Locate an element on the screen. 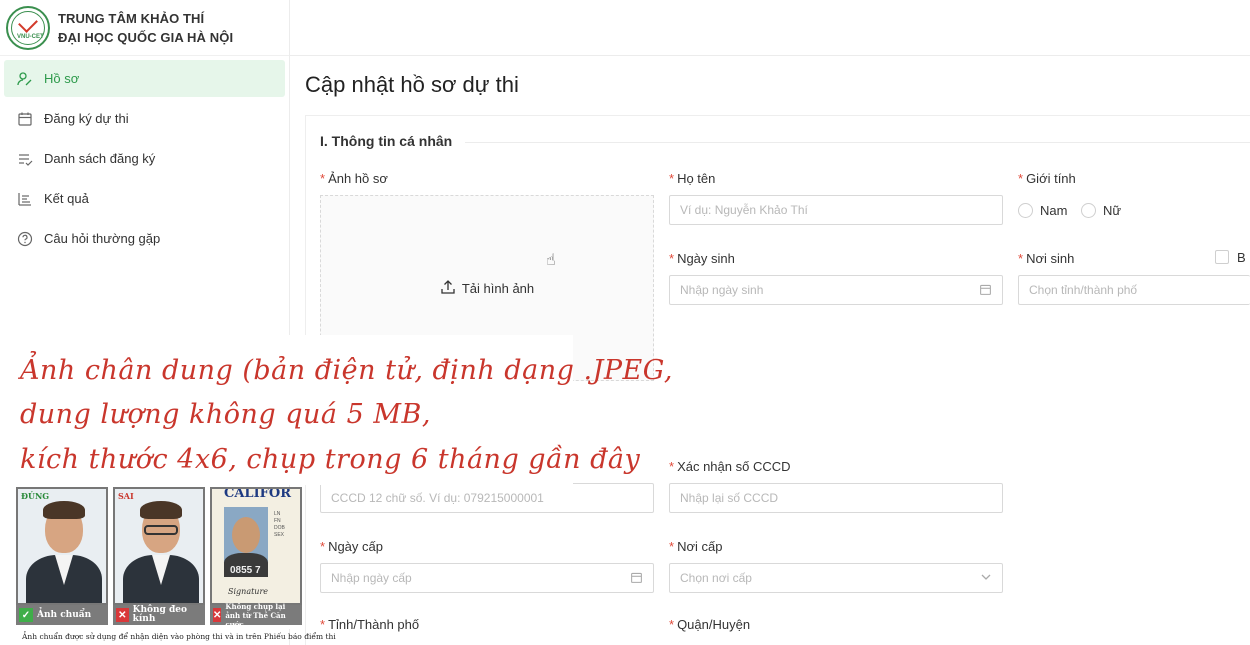 The width and height of the screenshot is (1250, 645). district-label: * Quận/Huyện is located at coordinates (710, 624).